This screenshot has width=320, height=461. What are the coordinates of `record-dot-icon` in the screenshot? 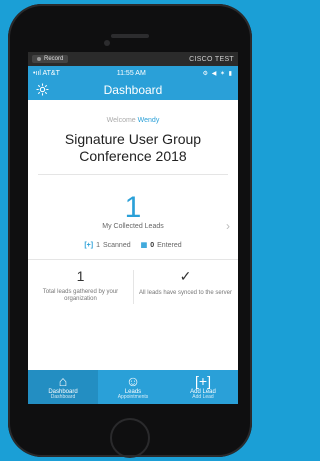 It's located at (39, 59).